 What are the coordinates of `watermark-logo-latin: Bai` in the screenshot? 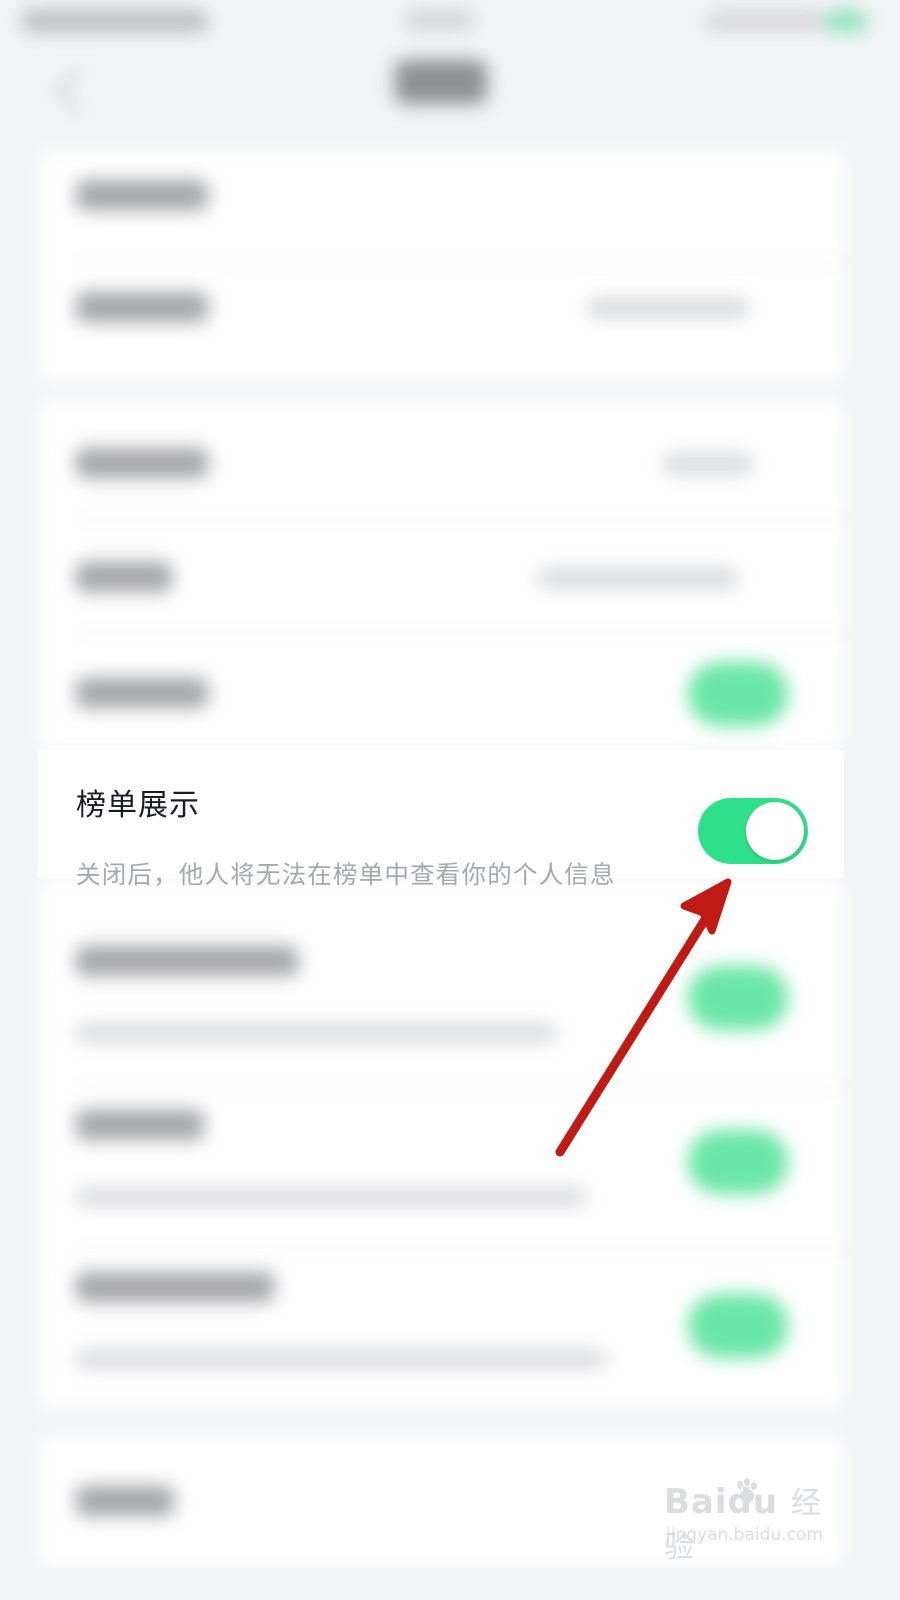 It's located at (696, 1502).